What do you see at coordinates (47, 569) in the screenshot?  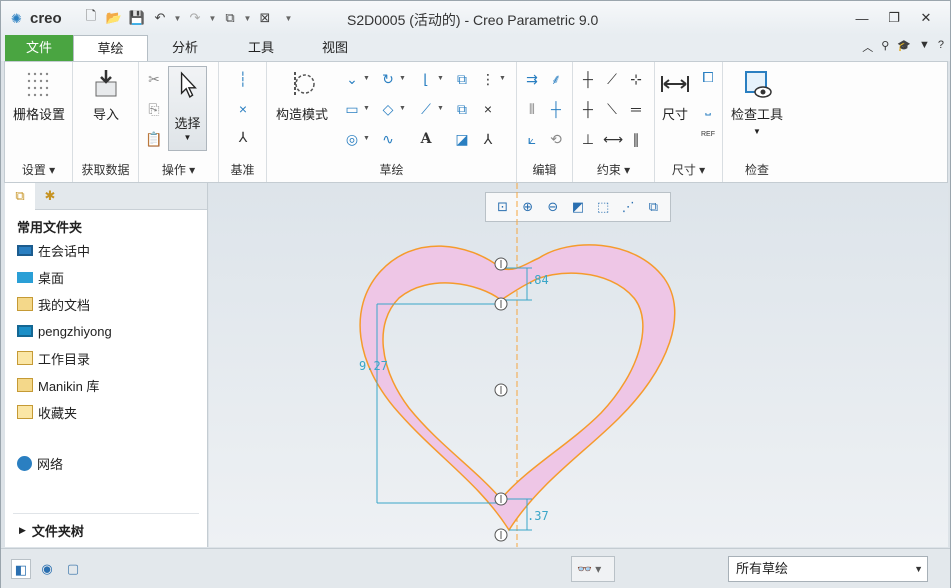 I see `show-browser-icon: ◉` at bounding box center [47, 569].